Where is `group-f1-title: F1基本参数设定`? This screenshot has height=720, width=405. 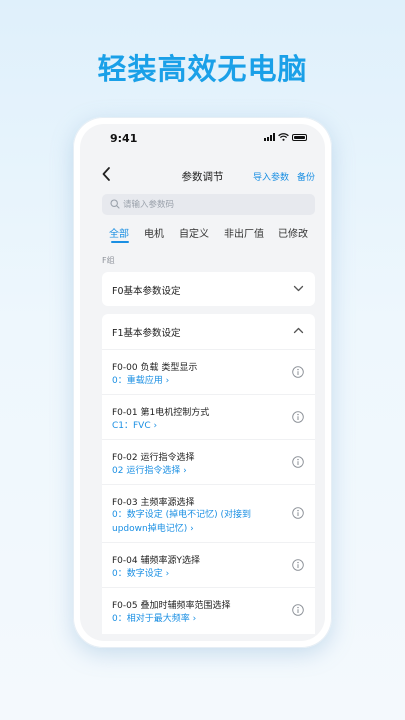
group-f1-title: F1基本参数设定 is located at coordinates (146, 333).